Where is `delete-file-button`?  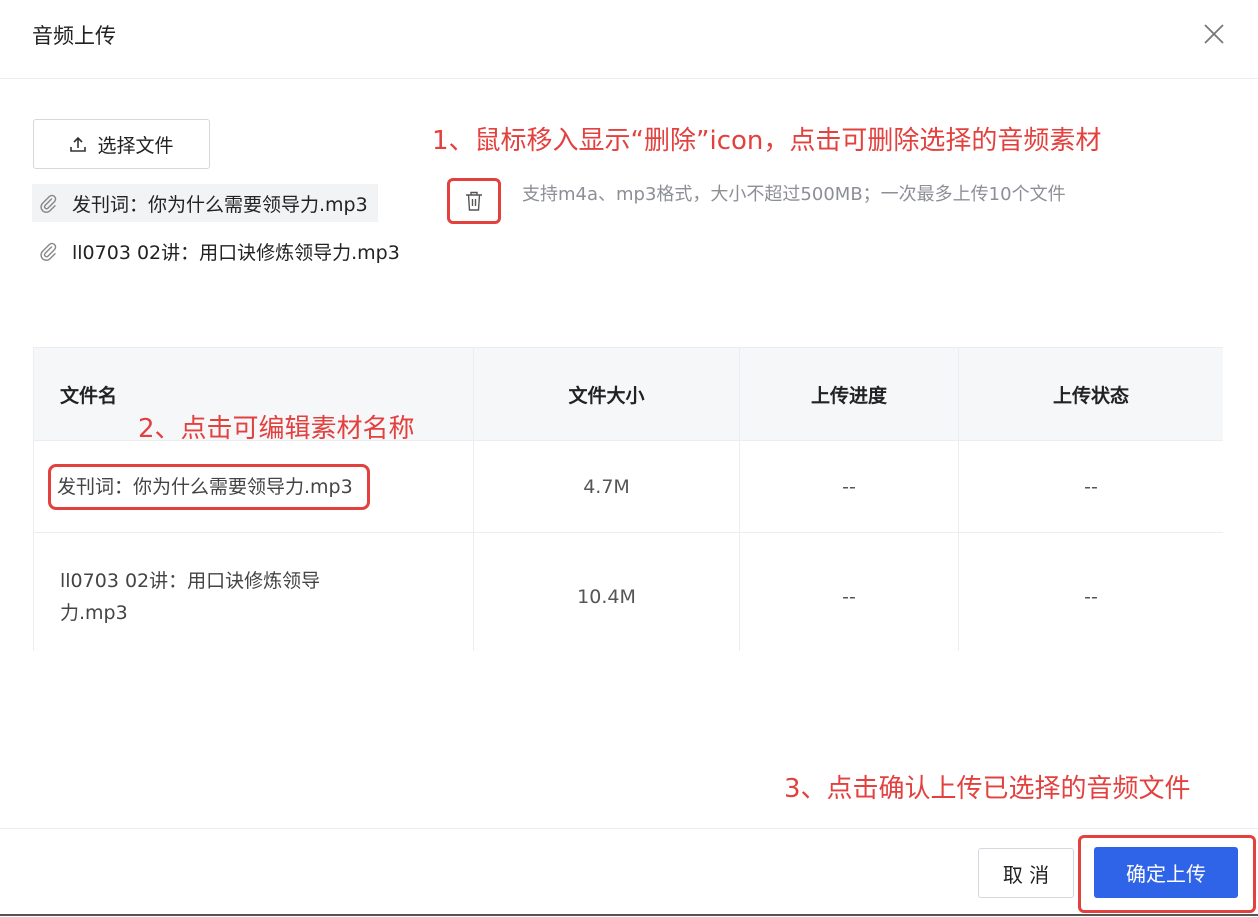
delete-file-button is located at coordinates (474, 201).